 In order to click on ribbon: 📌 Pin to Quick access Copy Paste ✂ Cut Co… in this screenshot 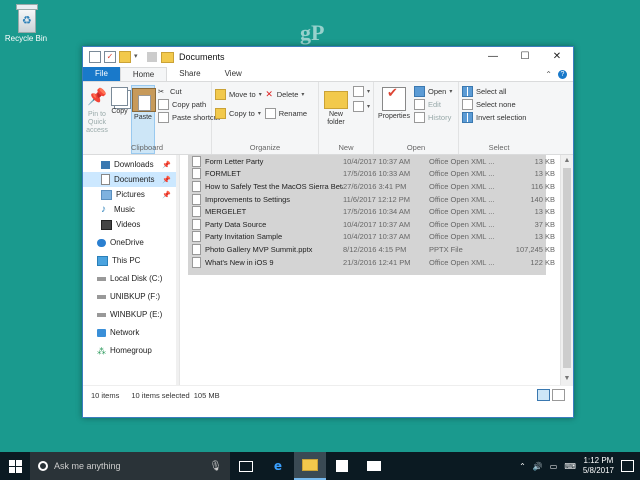, I will do `click(328, 118)`.